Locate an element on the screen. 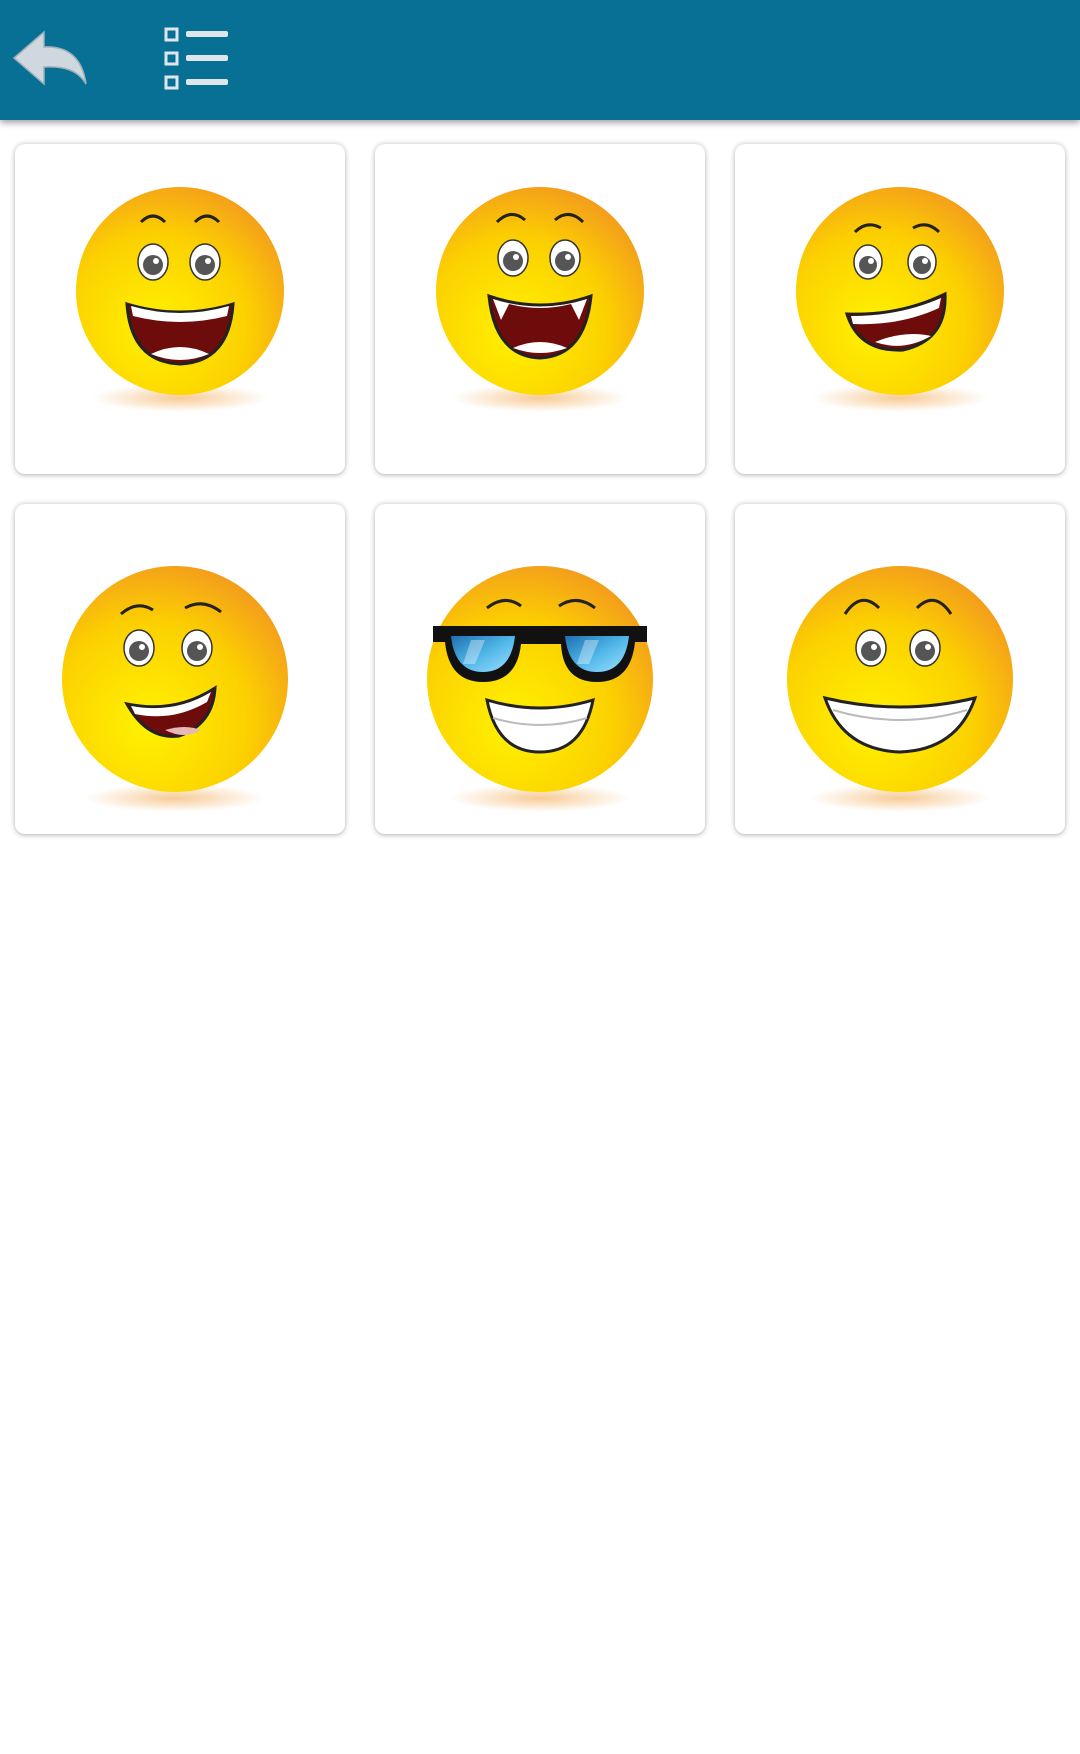  emoji-tile-smirk is located at coordinates (180, 669).